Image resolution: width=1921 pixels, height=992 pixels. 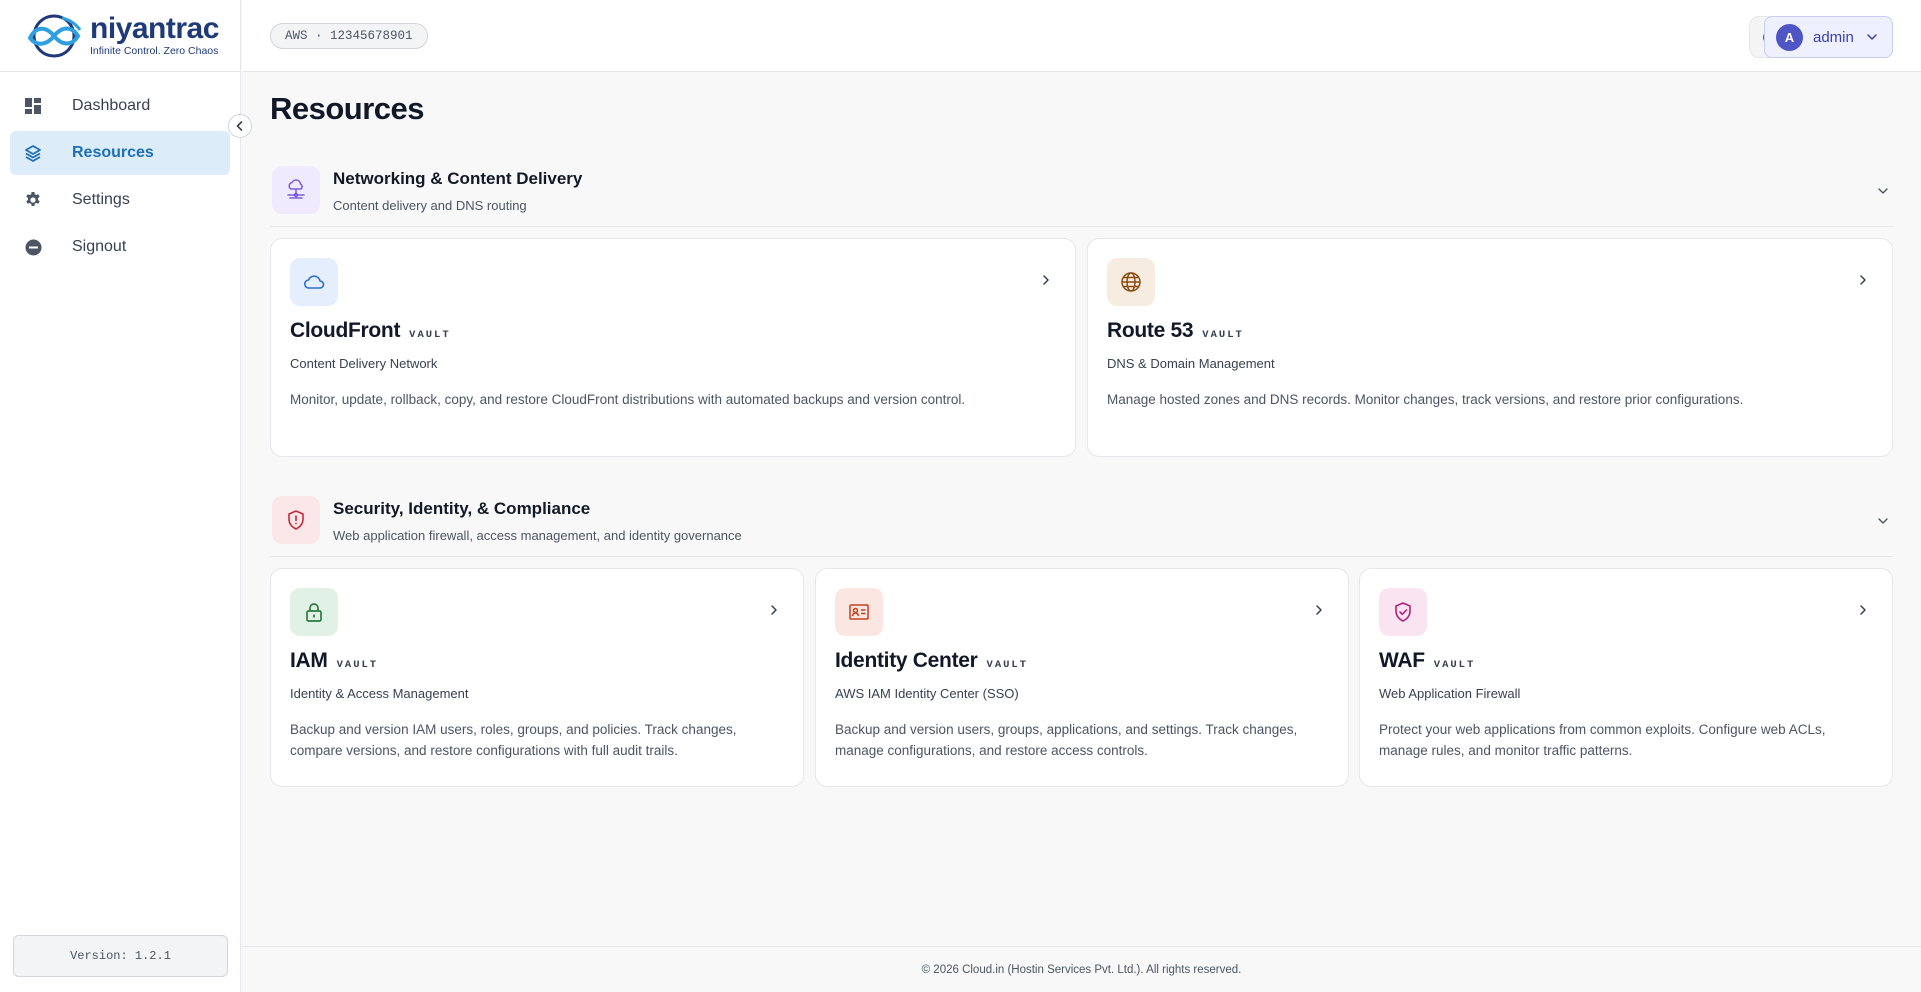 I want to click on chevron-left-icon, so click(x=239, y=126).